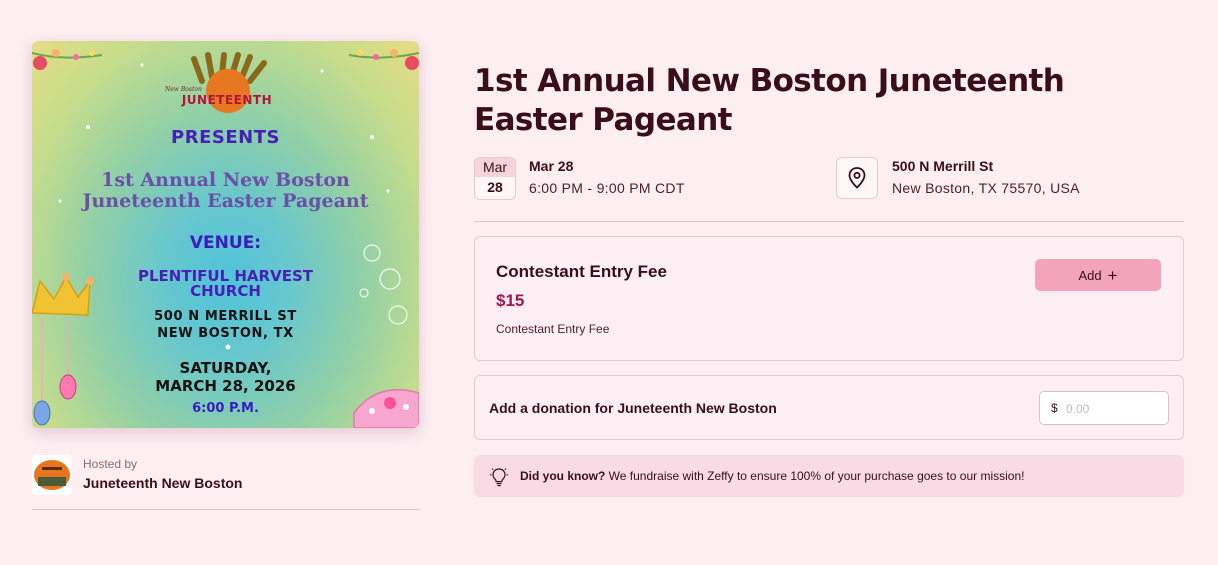  What do you see at coordinates (183, 89) in the screenshot?
I see `poster-logo-caption: New Boston` at bounding box center [183, 89].